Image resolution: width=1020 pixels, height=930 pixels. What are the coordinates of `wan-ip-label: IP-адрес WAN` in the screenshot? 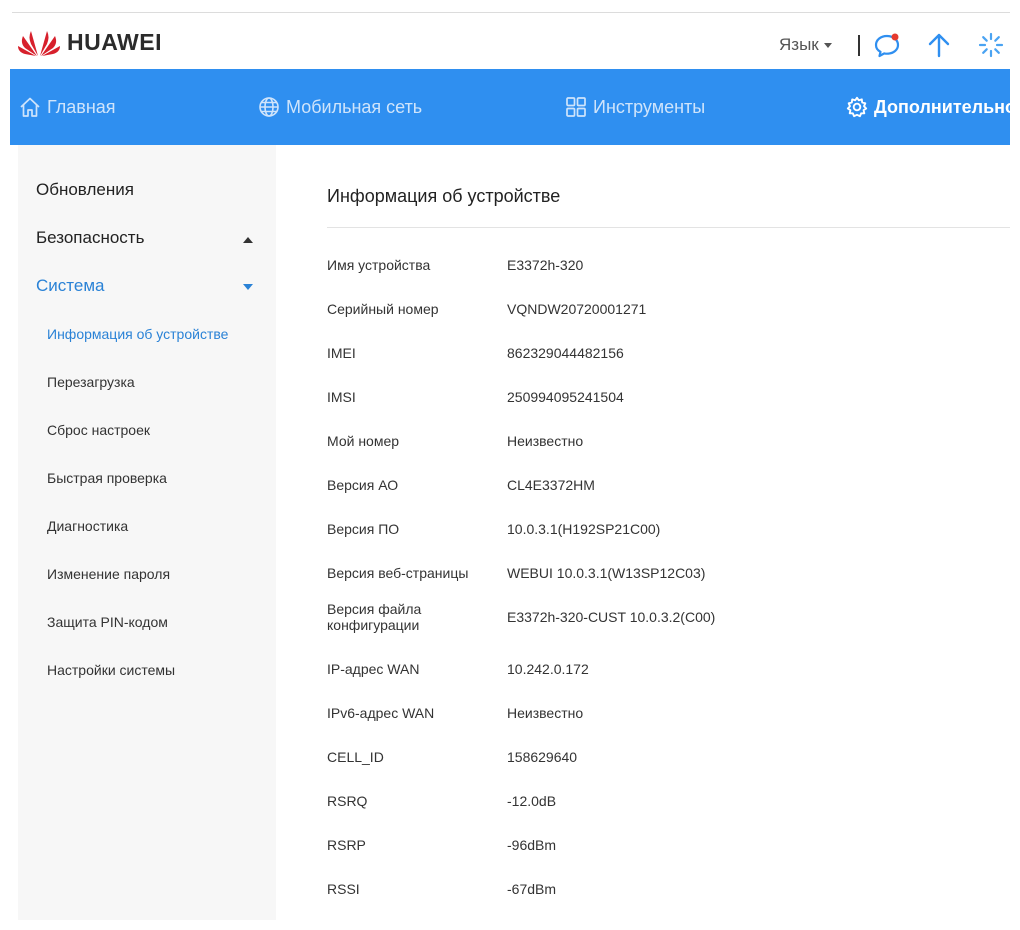 It's located at (373, 669).